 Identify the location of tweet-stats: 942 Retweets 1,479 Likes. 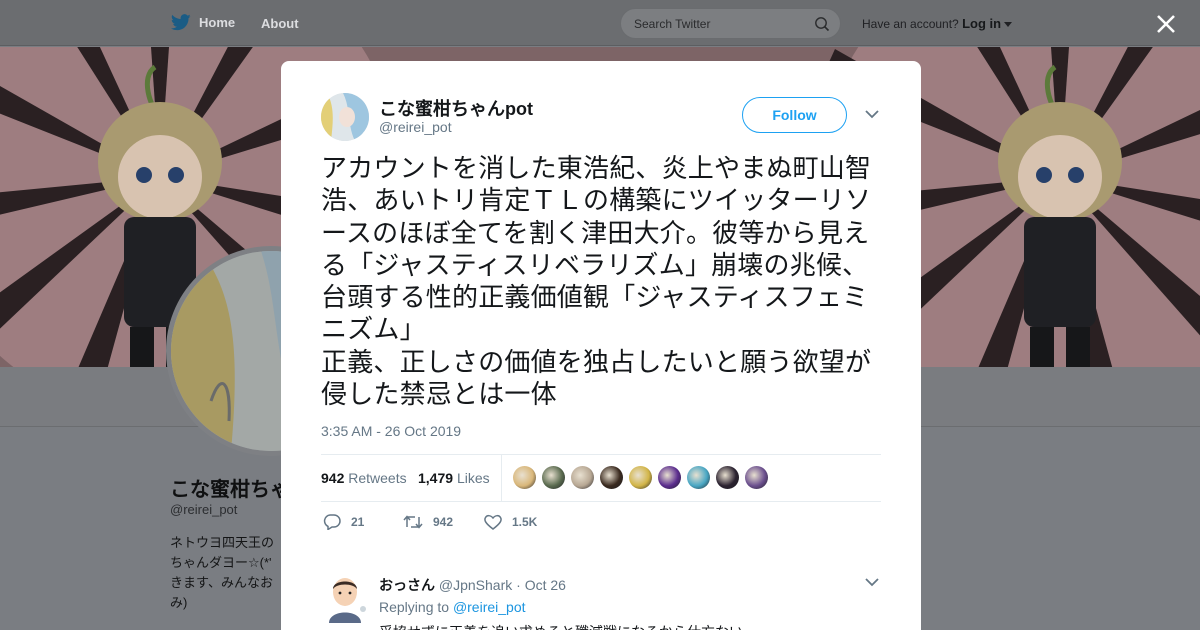
(601, 478).